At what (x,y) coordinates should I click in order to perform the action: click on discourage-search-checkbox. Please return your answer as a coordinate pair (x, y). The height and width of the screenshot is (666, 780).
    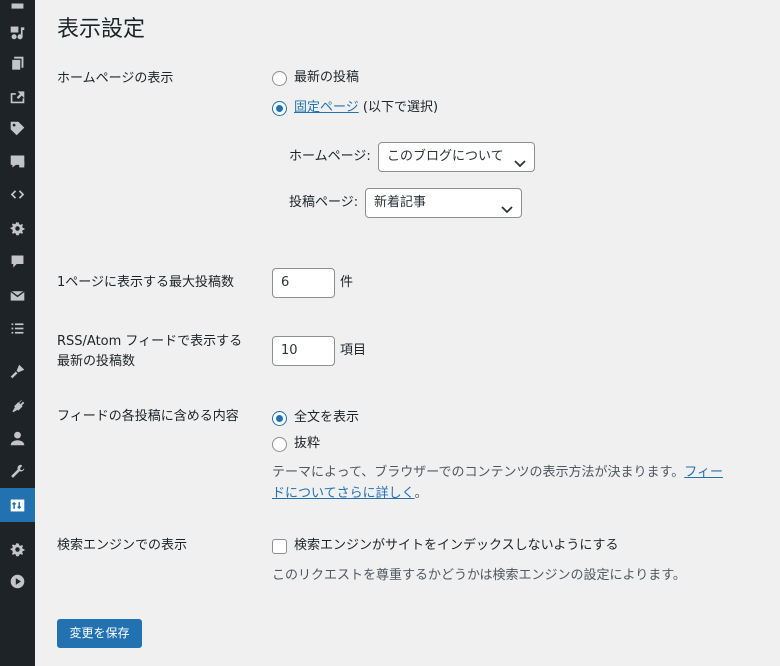
    Looking at the image, I should click on (279, 546).